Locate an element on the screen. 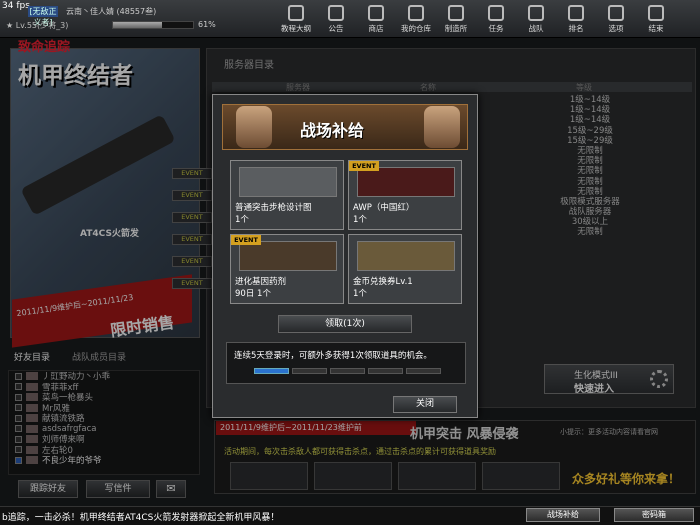  xp-fill is located at coordinates (137, 25).